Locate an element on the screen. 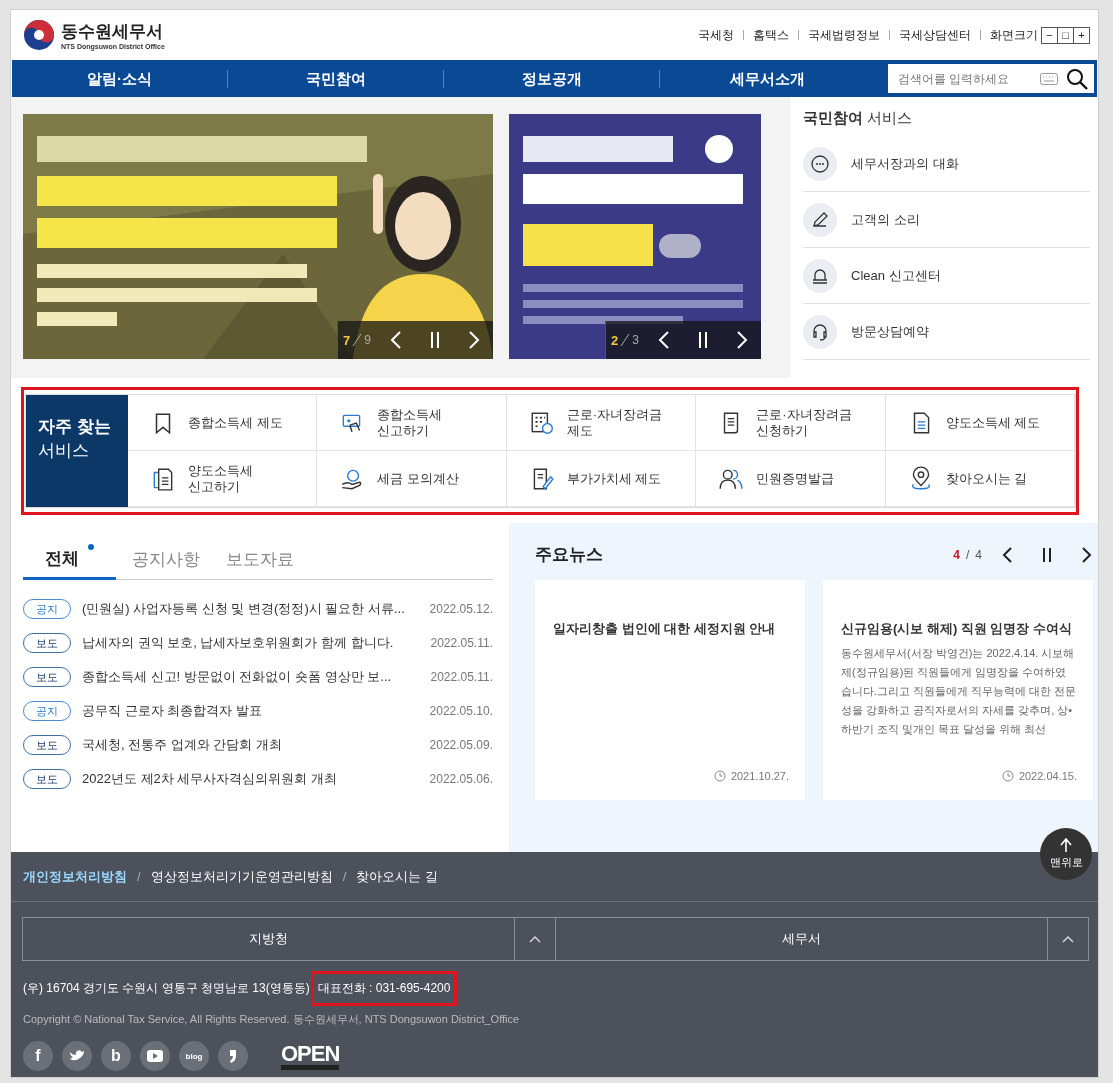 The image size is (1113, 1083). section-title: 국민참여 서비스 is located at coordinates (858, 118).